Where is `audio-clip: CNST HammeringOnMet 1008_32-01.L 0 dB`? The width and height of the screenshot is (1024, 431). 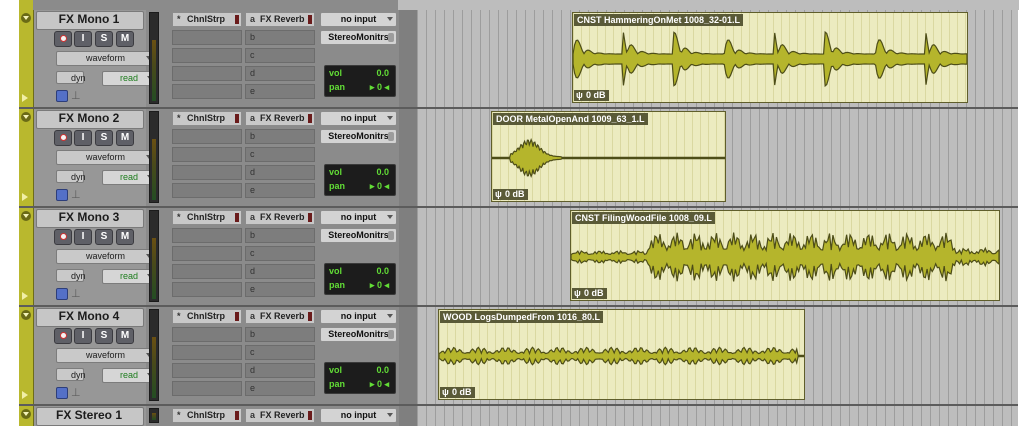 audio-clip: CNST HammeringOnMet 1008_32-01.L 0 dB is located at coordinates (770, 57).